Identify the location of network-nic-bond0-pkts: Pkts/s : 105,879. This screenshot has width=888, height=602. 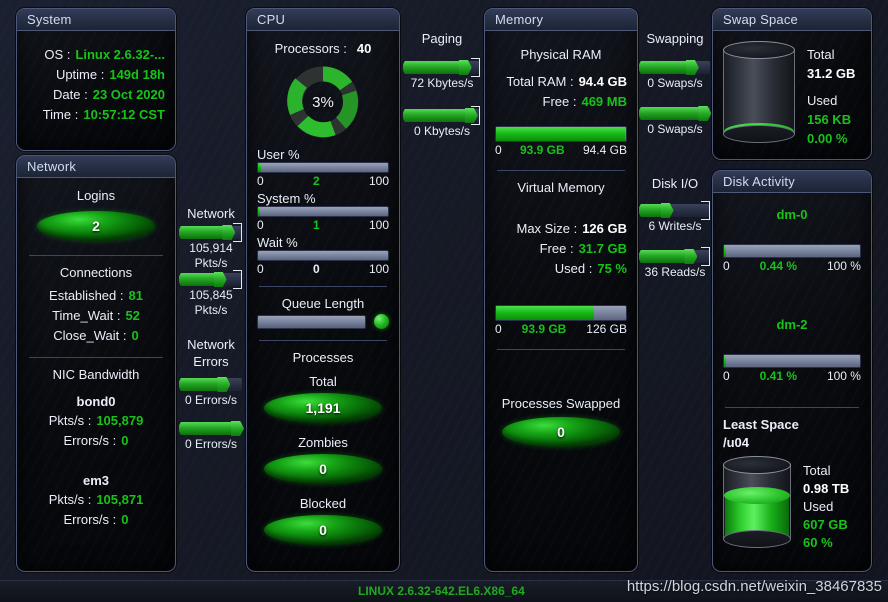
(96, 421).